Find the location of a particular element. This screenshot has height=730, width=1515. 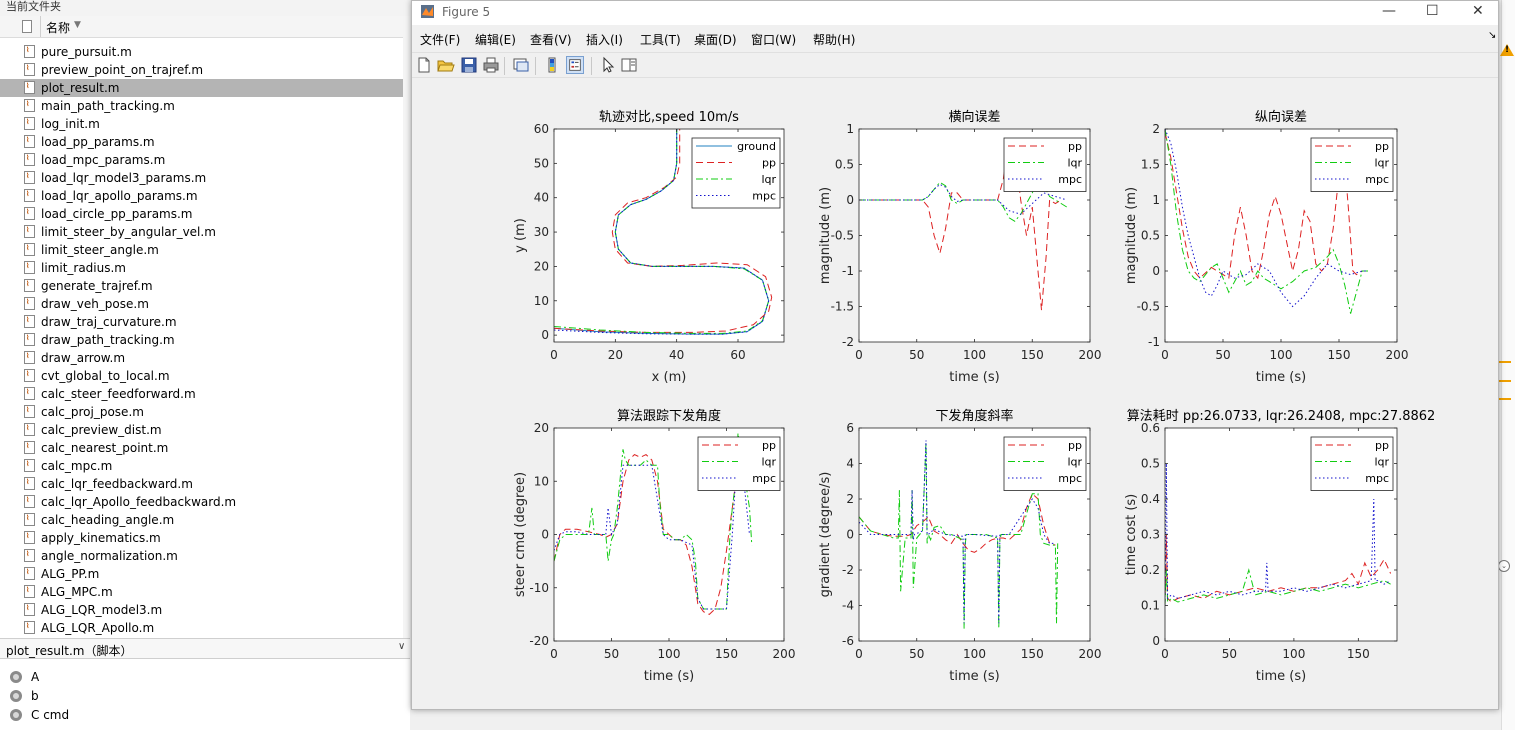

file-row: ⌇ calc_mpc.m is located at coordinates (202, 466).